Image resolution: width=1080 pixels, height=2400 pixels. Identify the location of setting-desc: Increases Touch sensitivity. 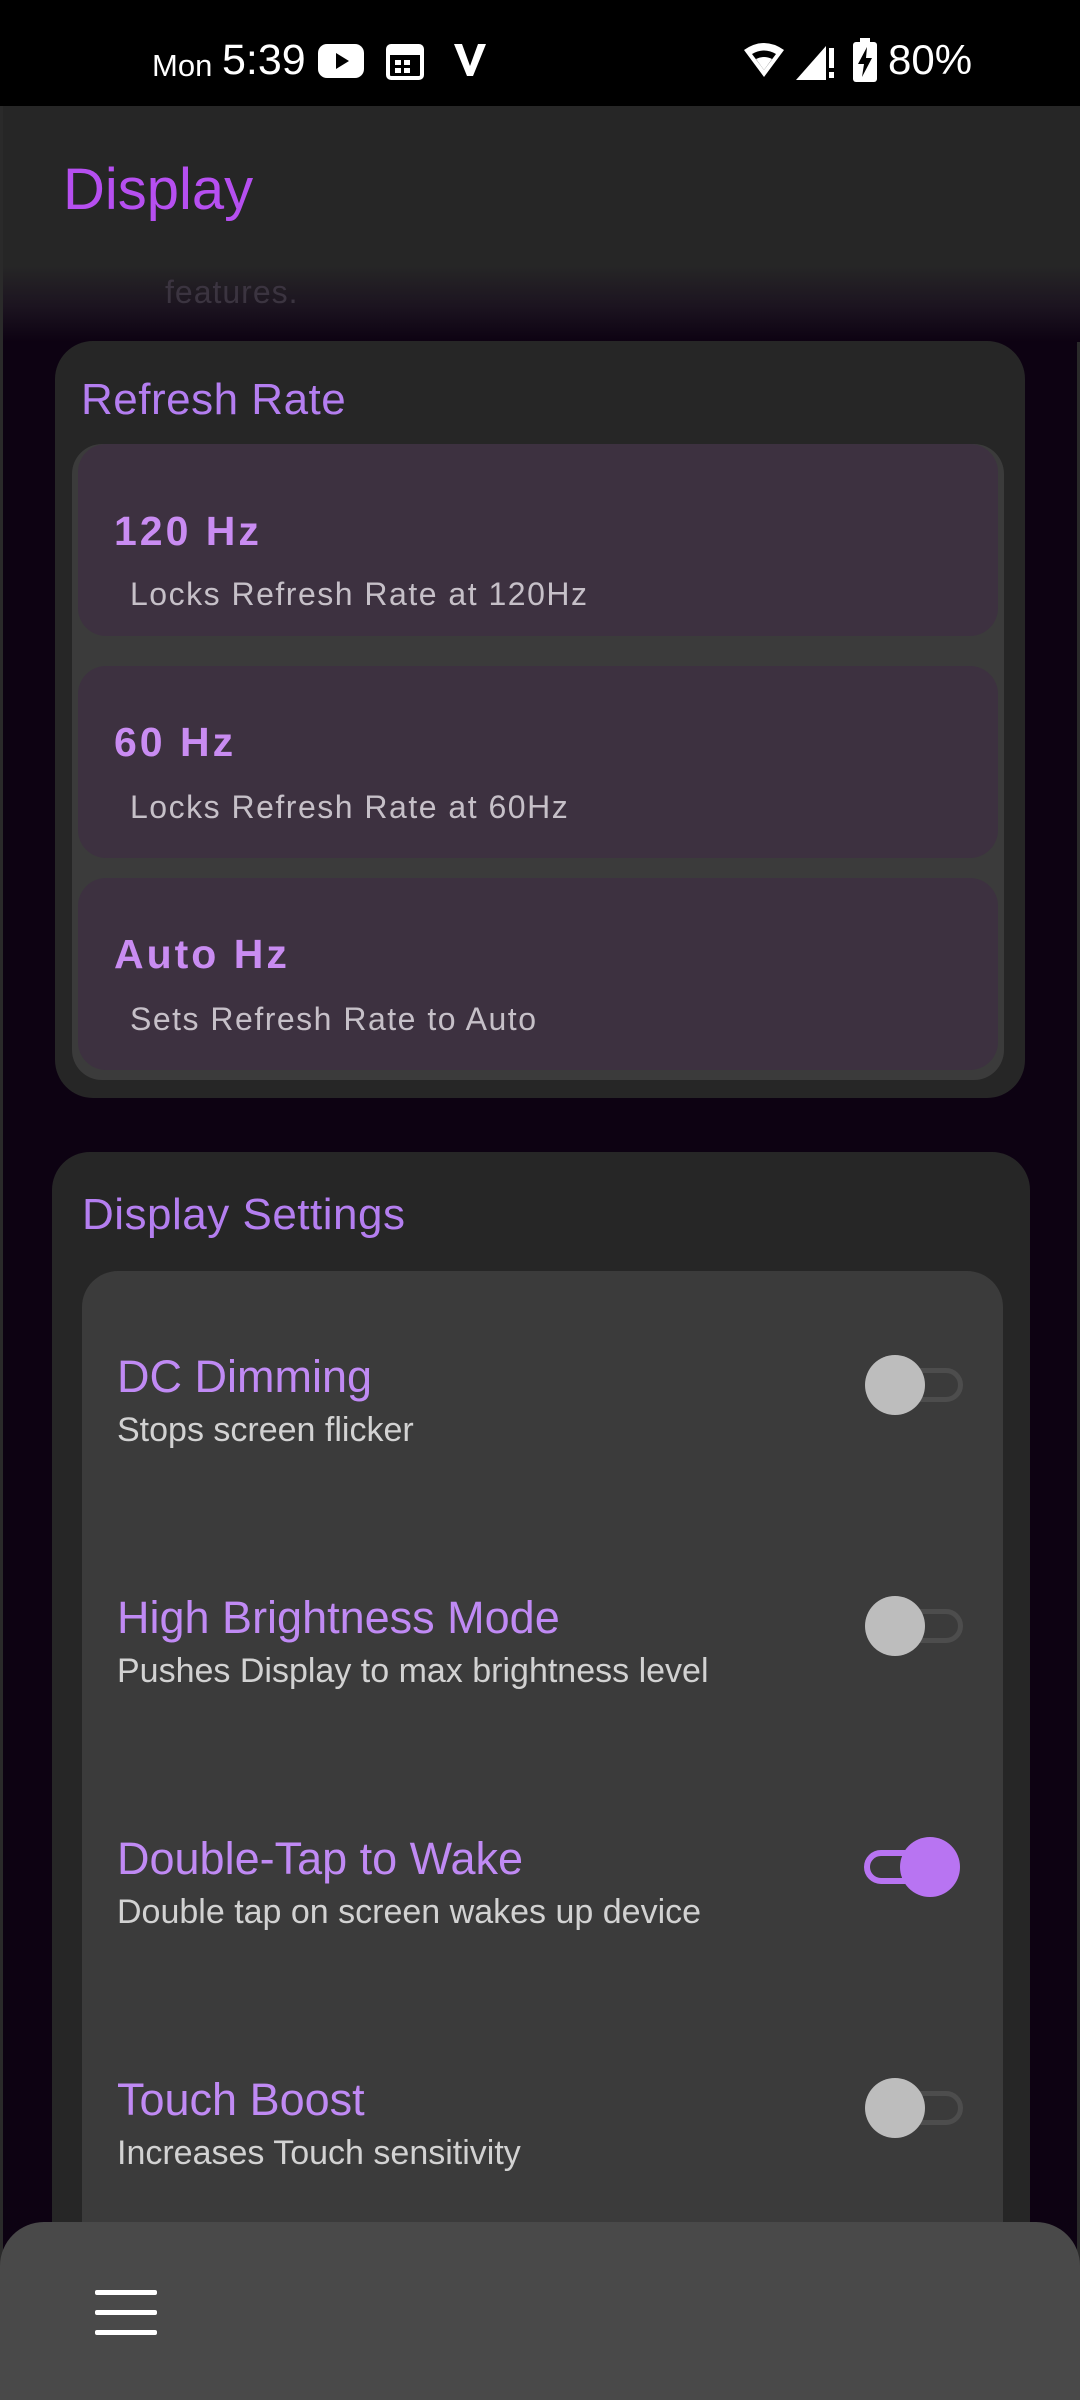
(319, 2153).